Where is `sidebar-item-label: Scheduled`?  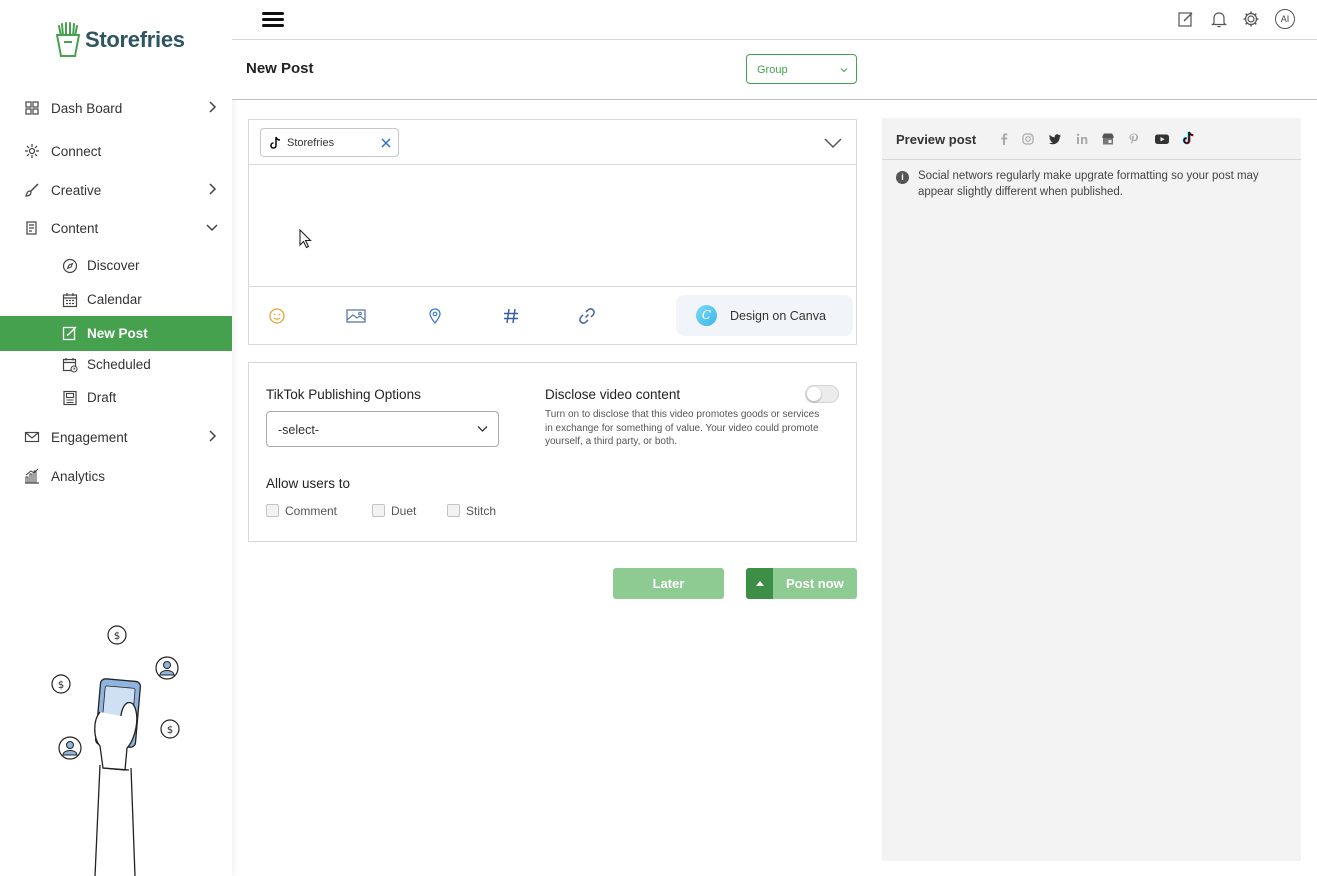
sidebar-item-label: Scheduled is located at coordinates (119, 364).